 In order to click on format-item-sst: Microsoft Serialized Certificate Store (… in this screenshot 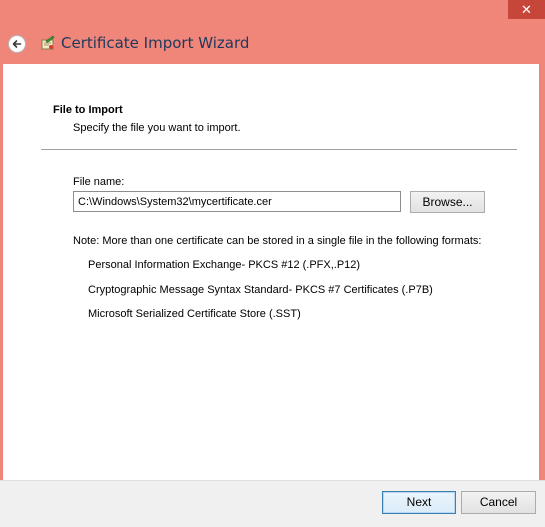, I will do `click(194, 314)`.